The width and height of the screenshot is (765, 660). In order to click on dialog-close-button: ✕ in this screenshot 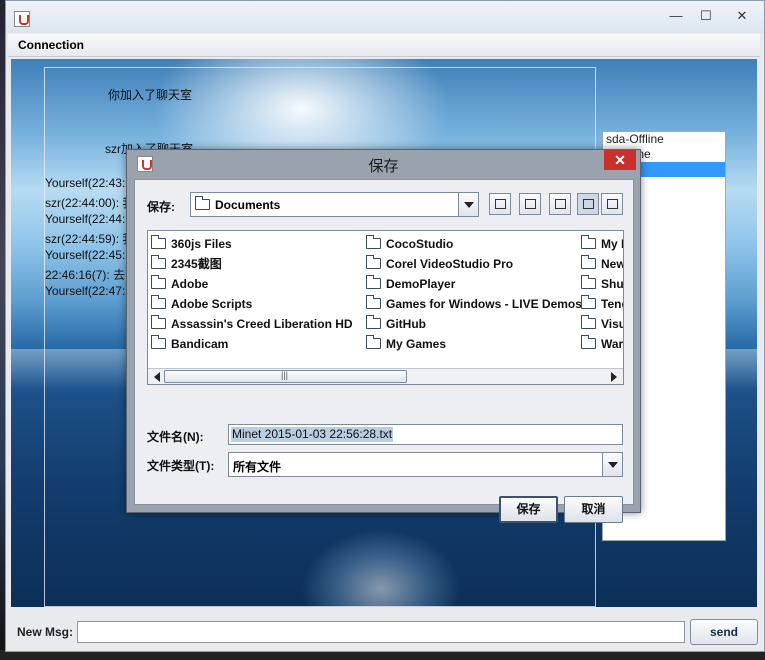, I will do `click(620, 160)`.